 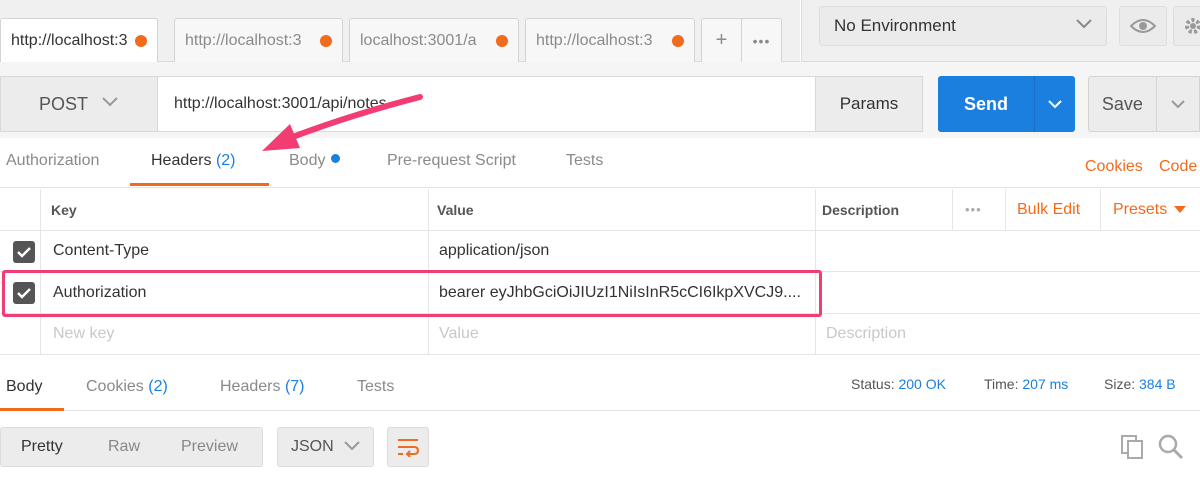 I want to click on view-mode-selector: Pretty Raw Preview, so click(x=131, y=447).